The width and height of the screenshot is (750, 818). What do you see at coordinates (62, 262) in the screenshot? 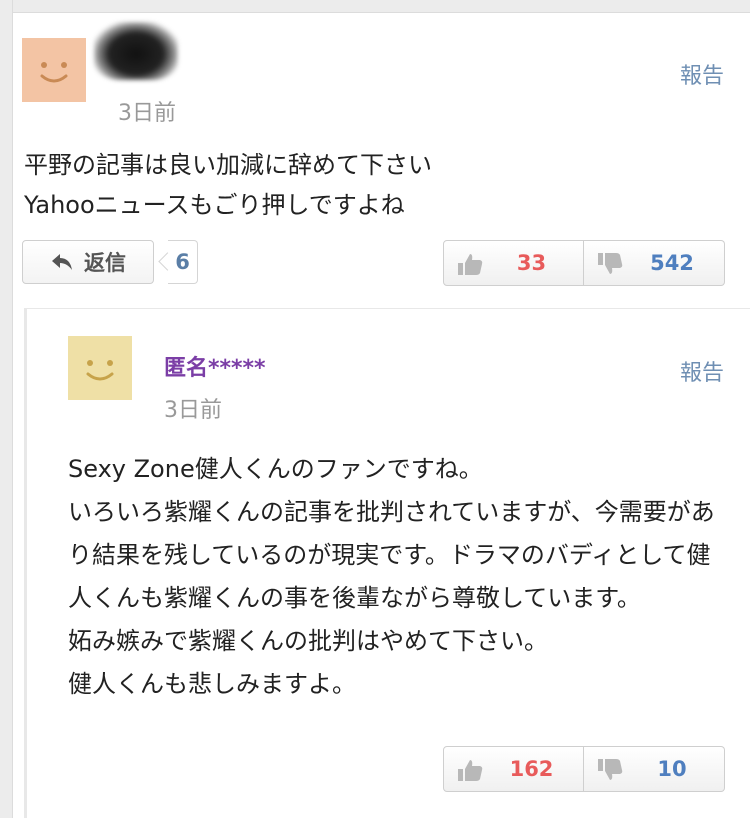
I see `reply-arrow-icon` at bounding box center [62, 262].